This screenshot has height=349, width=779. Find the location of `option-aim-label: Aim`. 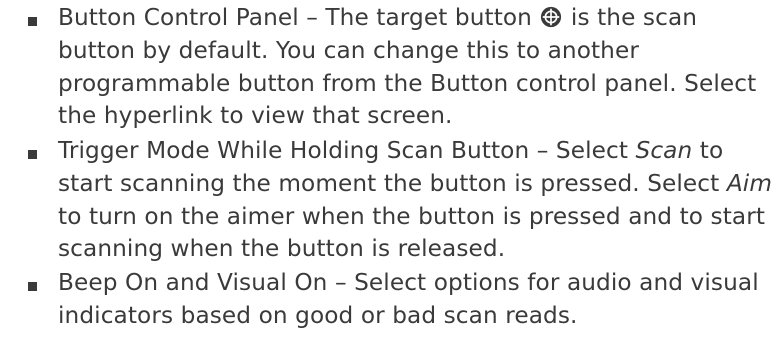

option-aim-label: Aim is located at coordinates (749, 183).